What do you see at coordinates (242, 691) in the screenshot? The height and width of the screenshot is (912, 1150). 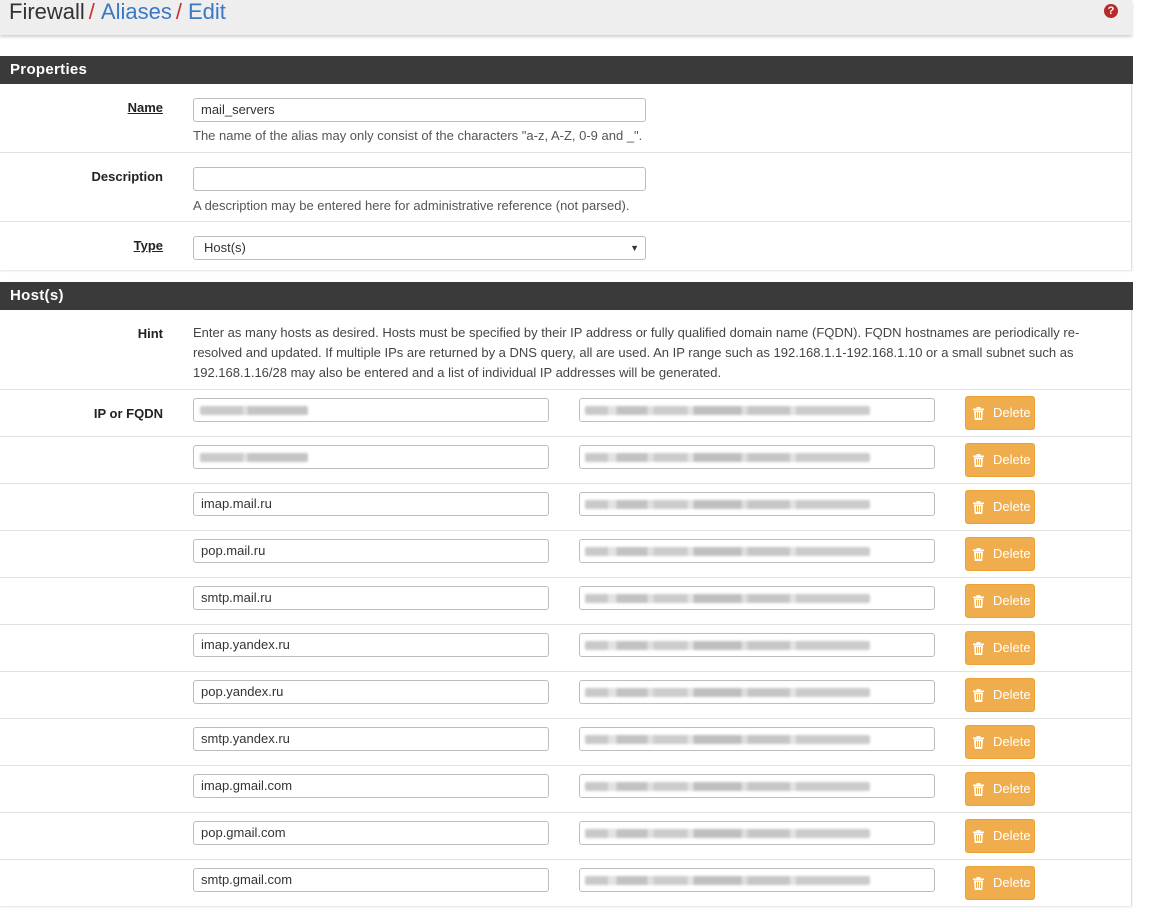 I see `host-address-value: pop.yandex.ru` at bounding box center [242, 691].